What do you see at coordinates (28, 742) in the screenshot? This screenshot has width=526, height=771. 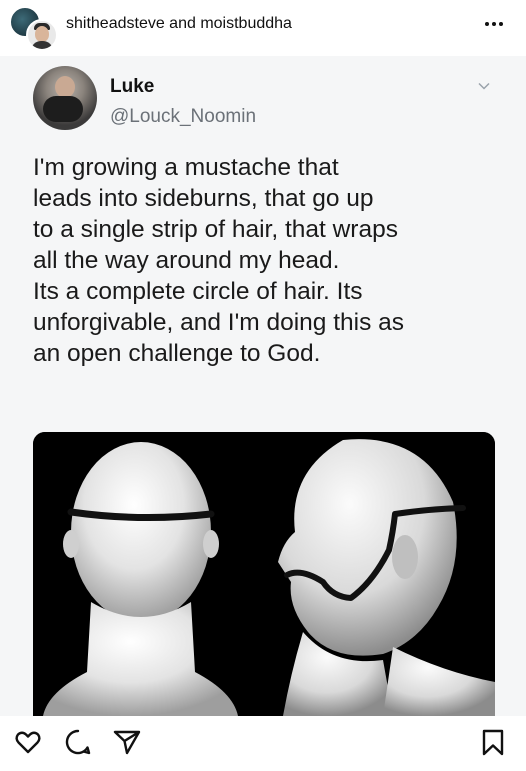 I see `heart-icon` at bounding box center [28, 742].